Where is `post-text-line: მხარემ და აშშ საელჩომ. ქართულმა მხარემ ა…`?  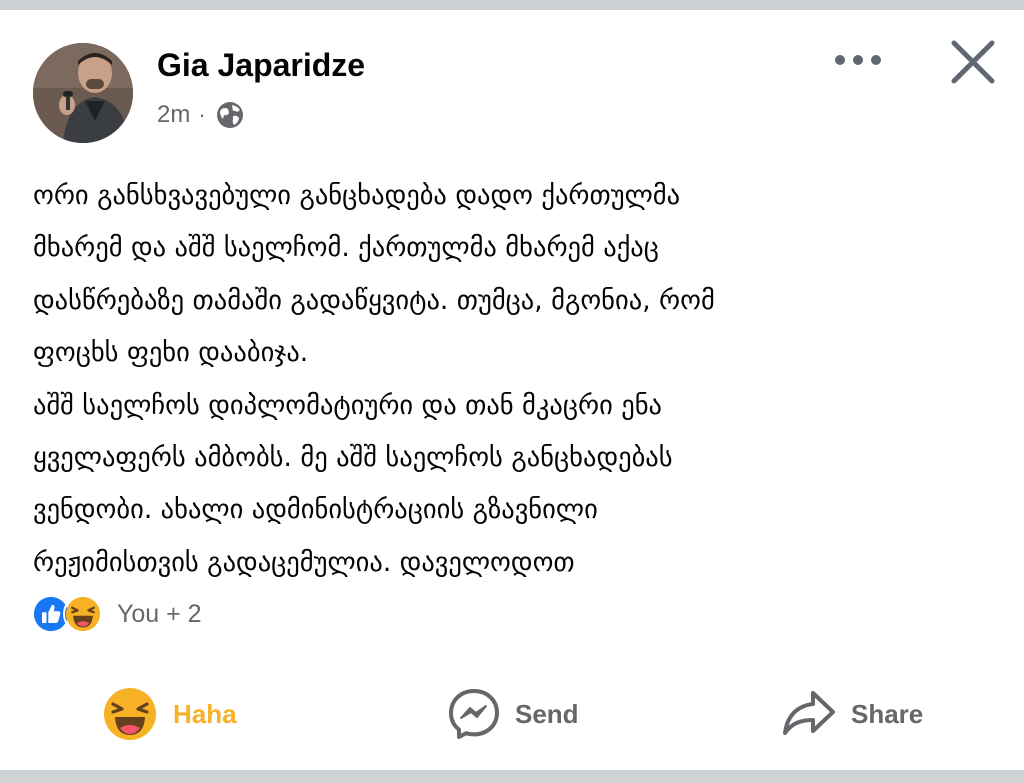 post-text-line: მხარემ და აშშ საელჩომ. ქართულმა მხარემ ა… is located at coordinates (346, 248).